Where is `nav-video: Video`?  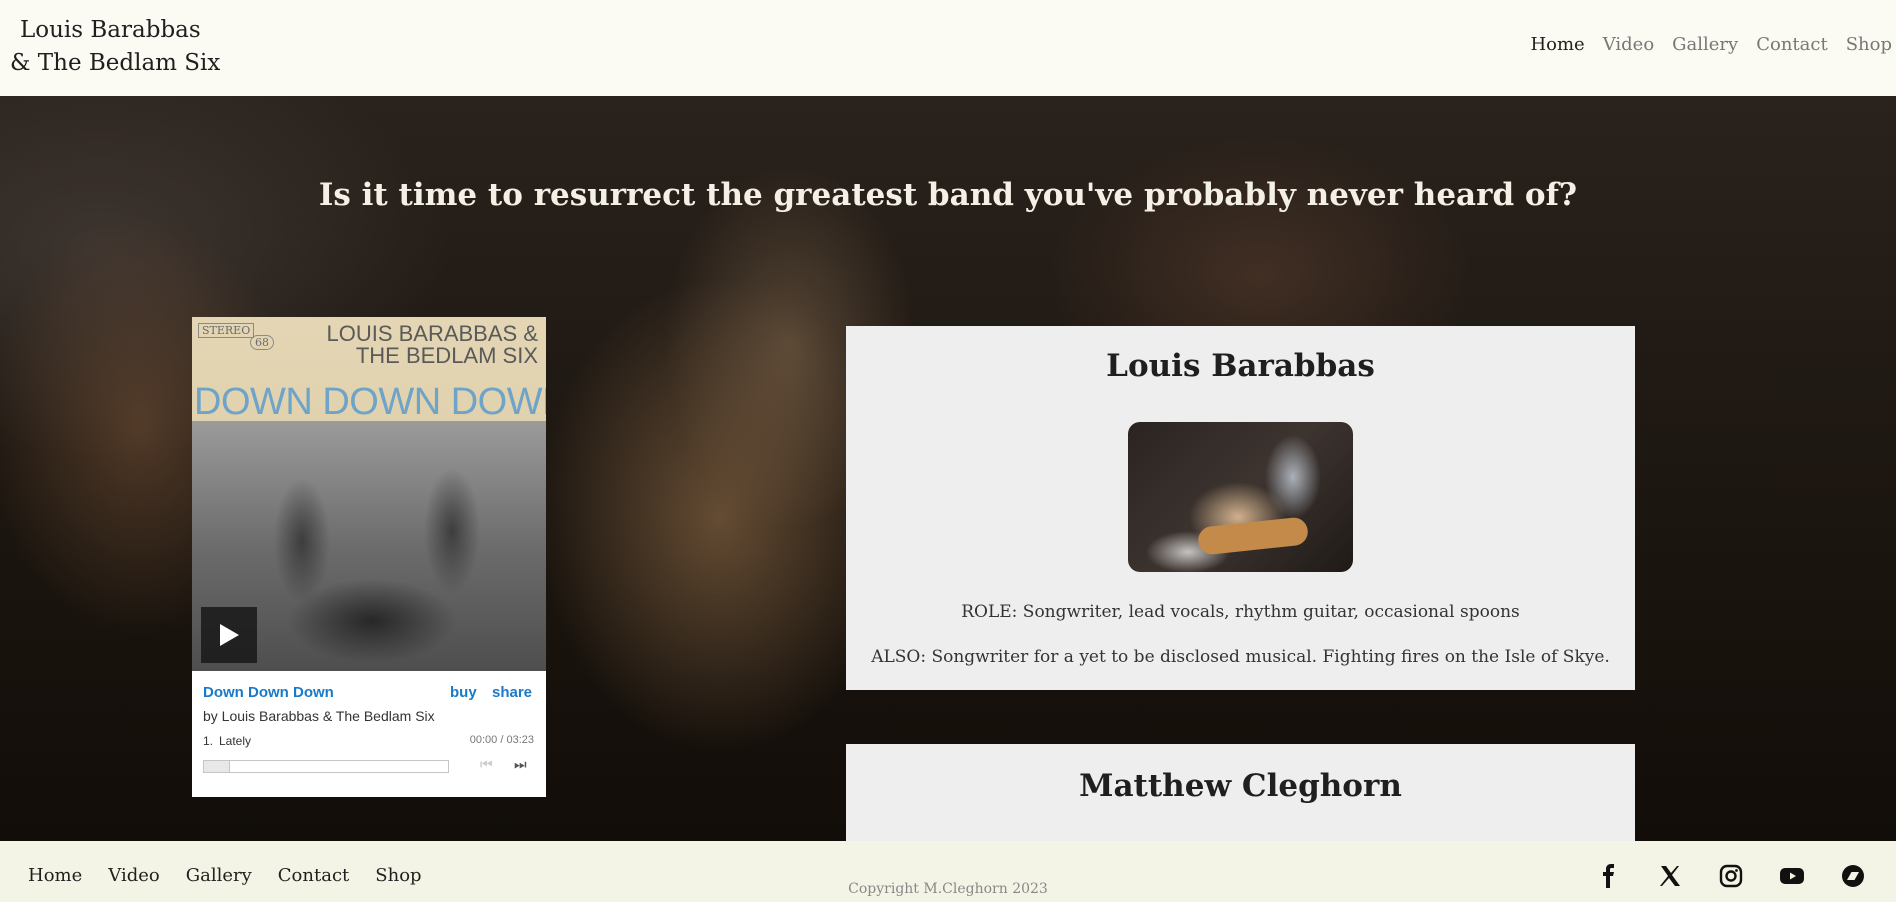 nav-video: Video is located at coordinates (1628, 44).